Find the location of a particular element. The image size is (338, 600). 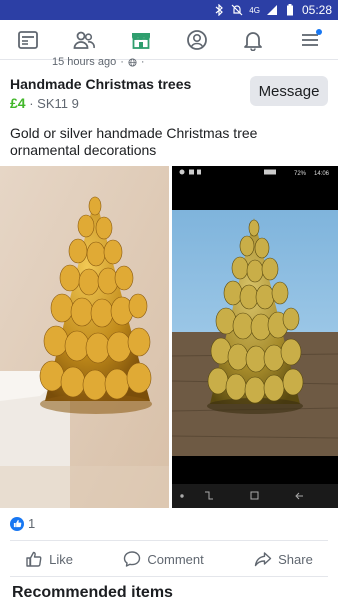

nav-profile is located at coordinates (197, 40).